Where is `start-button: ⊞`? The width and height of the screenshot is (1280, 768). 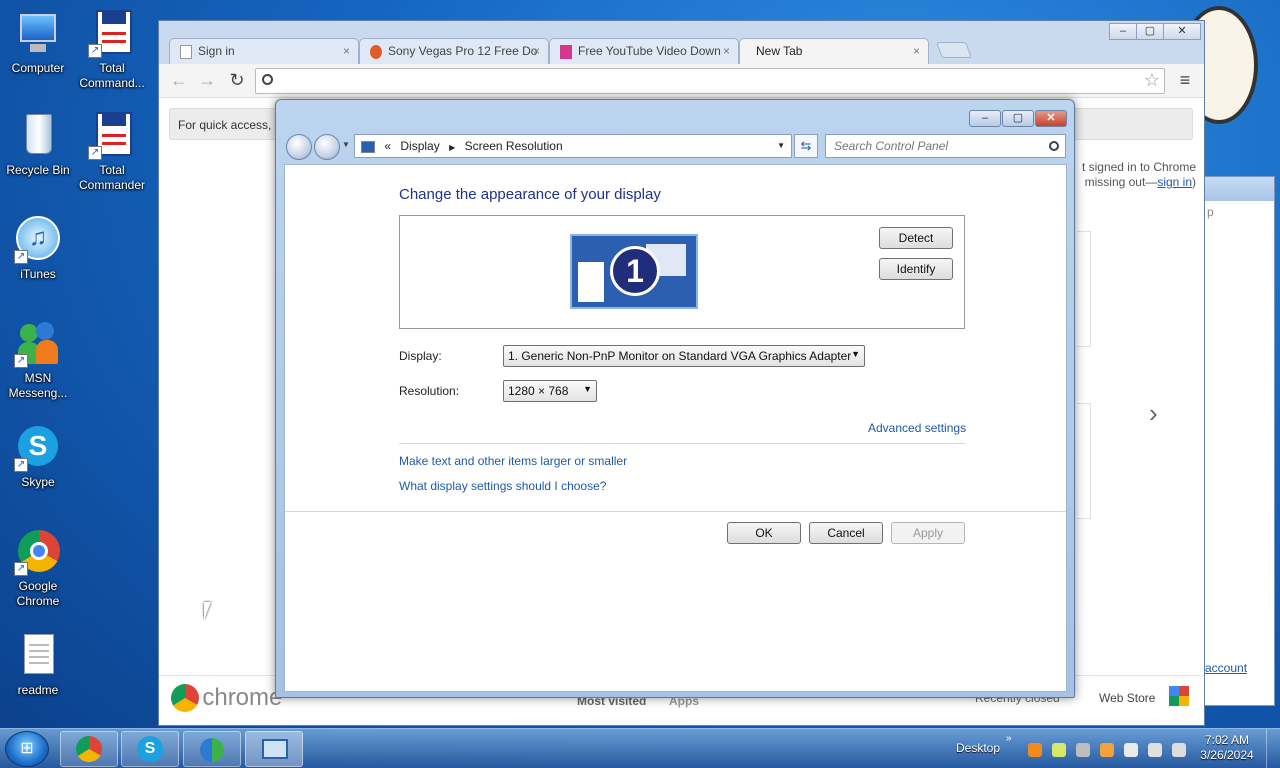 start-button: ⊞ is located at coordinates (27, 749).